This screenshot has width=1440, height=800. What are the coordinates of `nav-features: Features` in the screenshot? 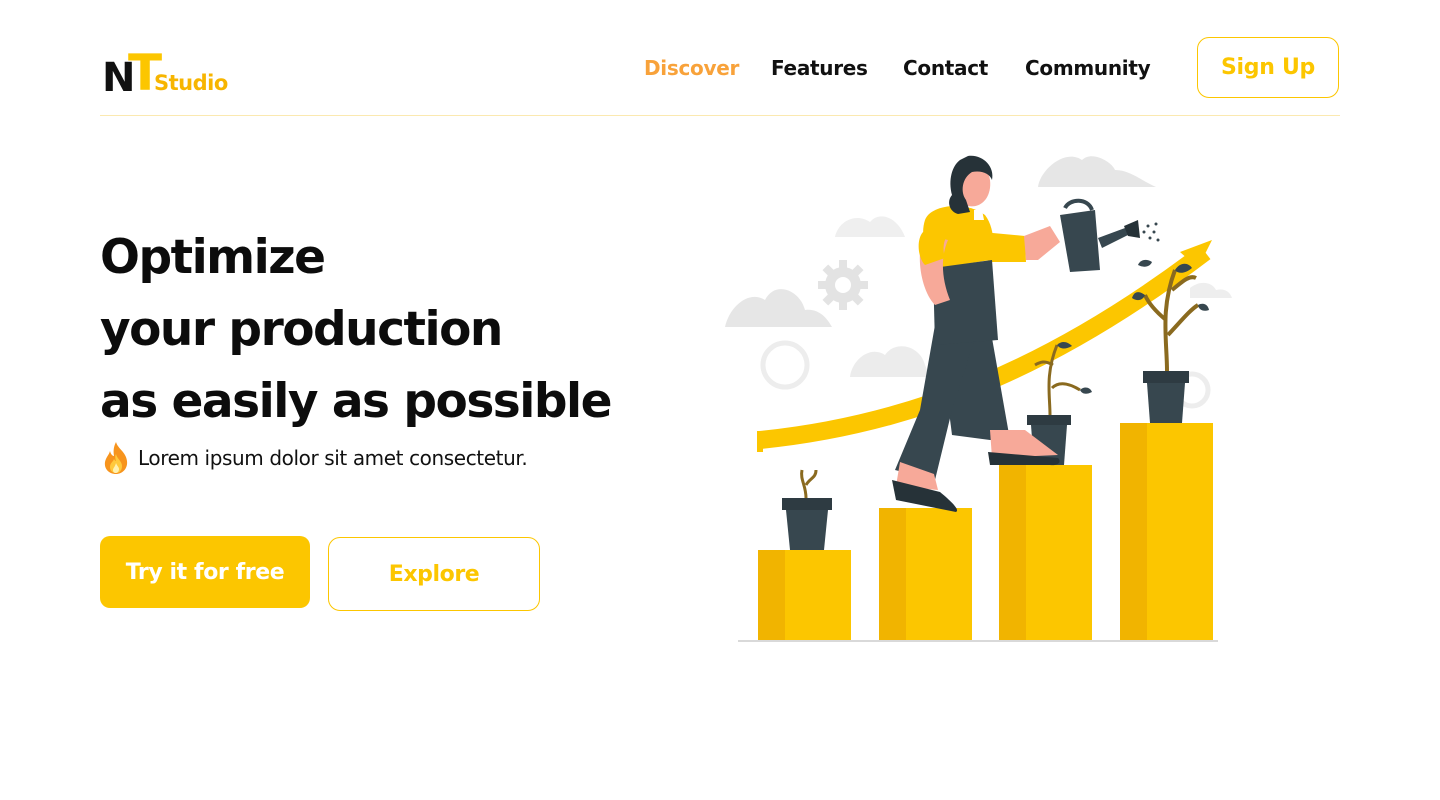 It's located at (819, 68).